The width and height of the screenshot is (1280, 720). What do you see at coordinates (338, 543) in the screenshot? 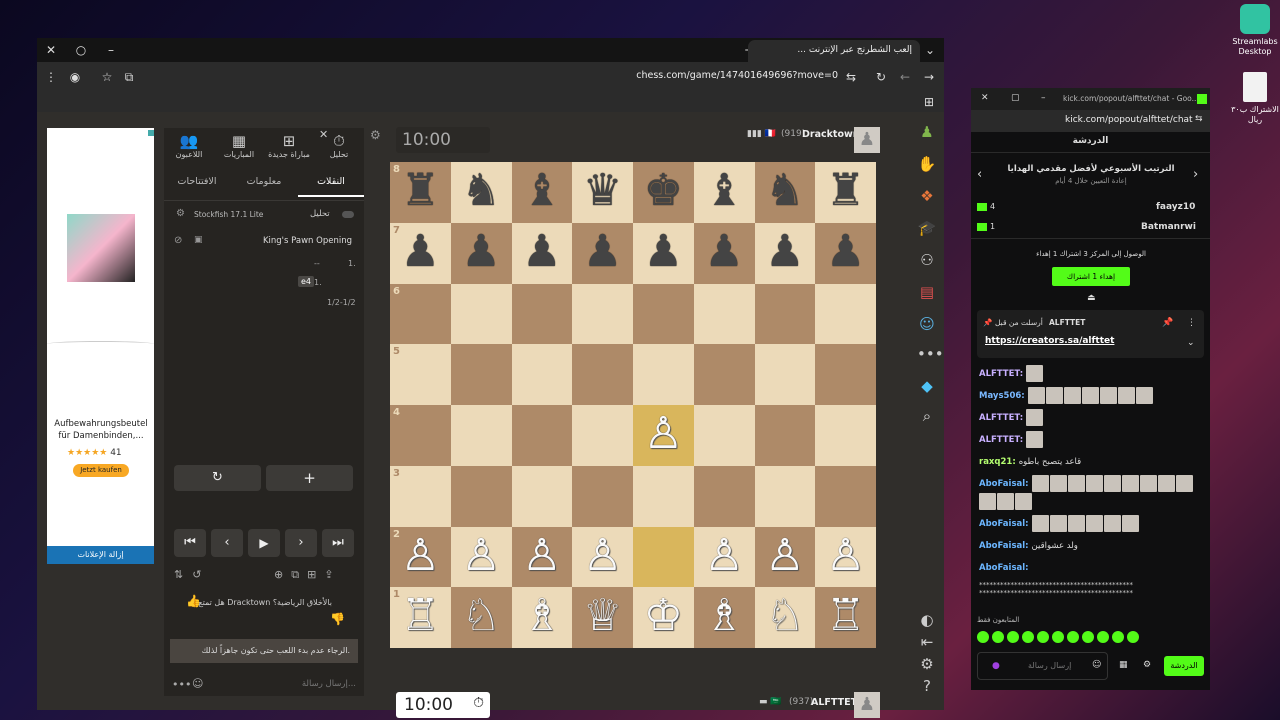
I see `last-move-button: ⏭` at bounding box center [338, 543].